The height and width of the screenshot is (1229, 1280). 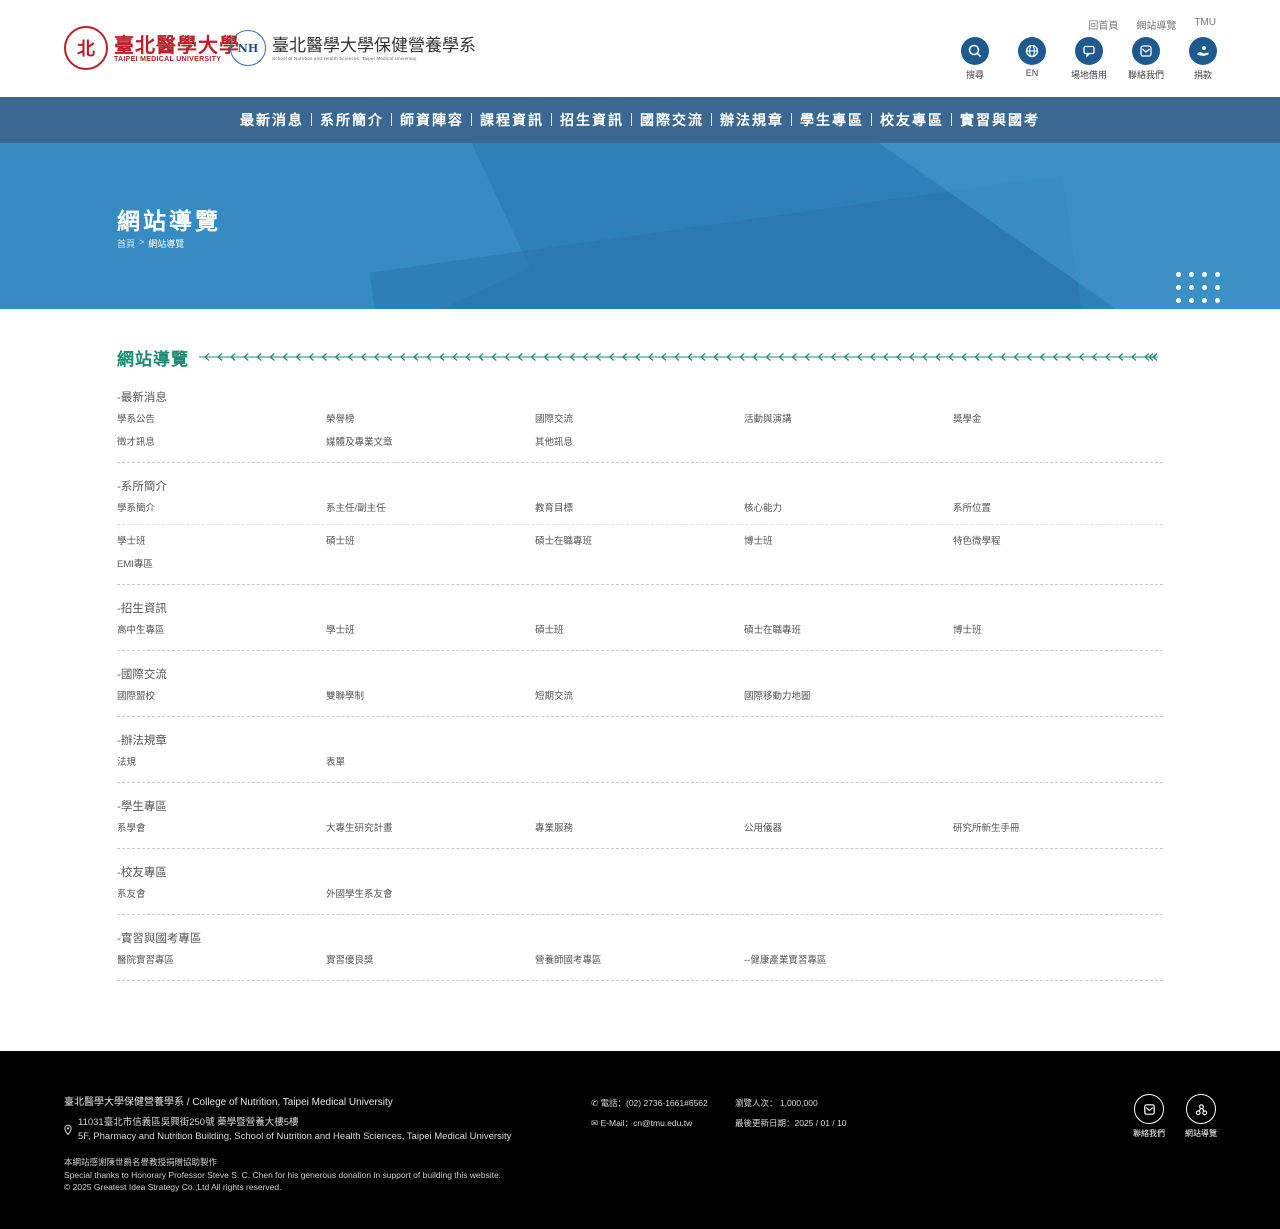 What do you see at coordinates (430, 960) in the screenshot?
I see `sitemap-link: 實習優良獎` at bounding box center [430, 960].